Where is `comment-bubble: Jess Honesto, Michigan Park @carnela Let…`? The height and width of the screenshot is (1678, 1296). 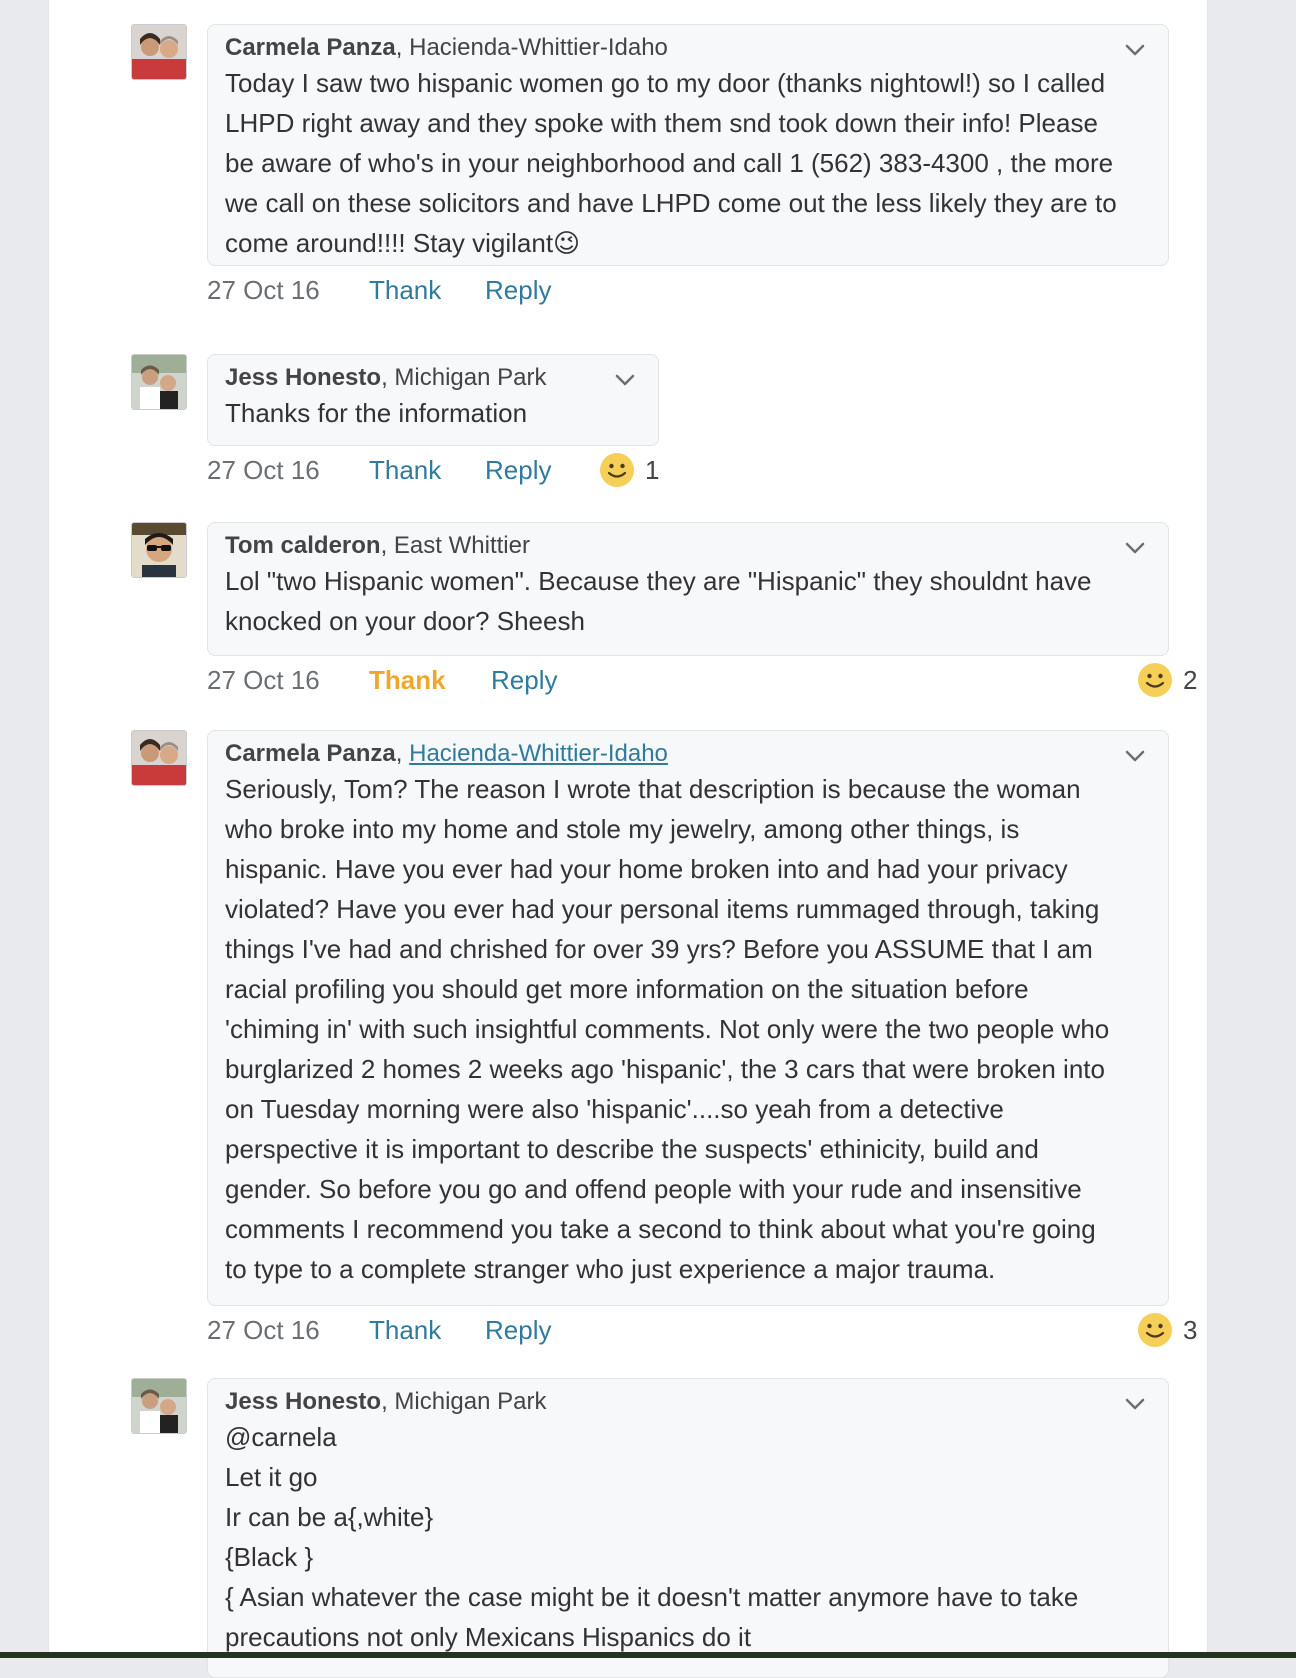 comment-bubble: Jess Honesto, Michigan Park @carnela Let… is located at coordinates (688, 1528).